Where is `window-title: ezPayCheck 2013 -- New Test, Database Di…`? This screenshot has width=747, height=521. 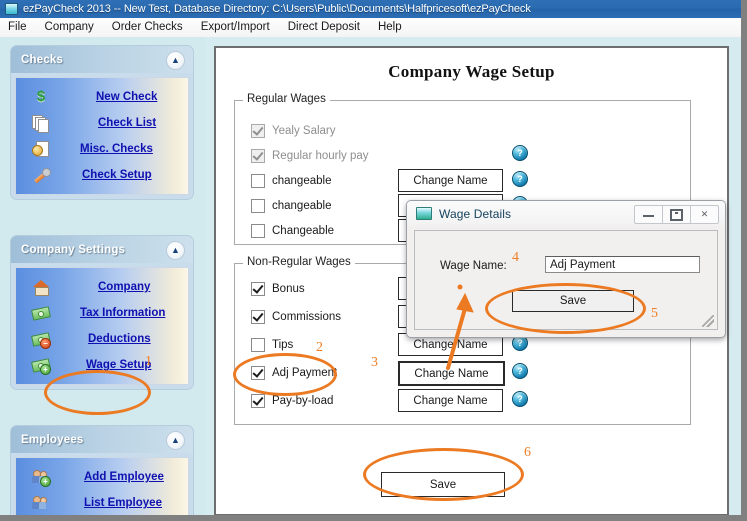 window-title: ezPayCheck 2013 -- New Test, Database Di… is located at coordinates (277, 9).